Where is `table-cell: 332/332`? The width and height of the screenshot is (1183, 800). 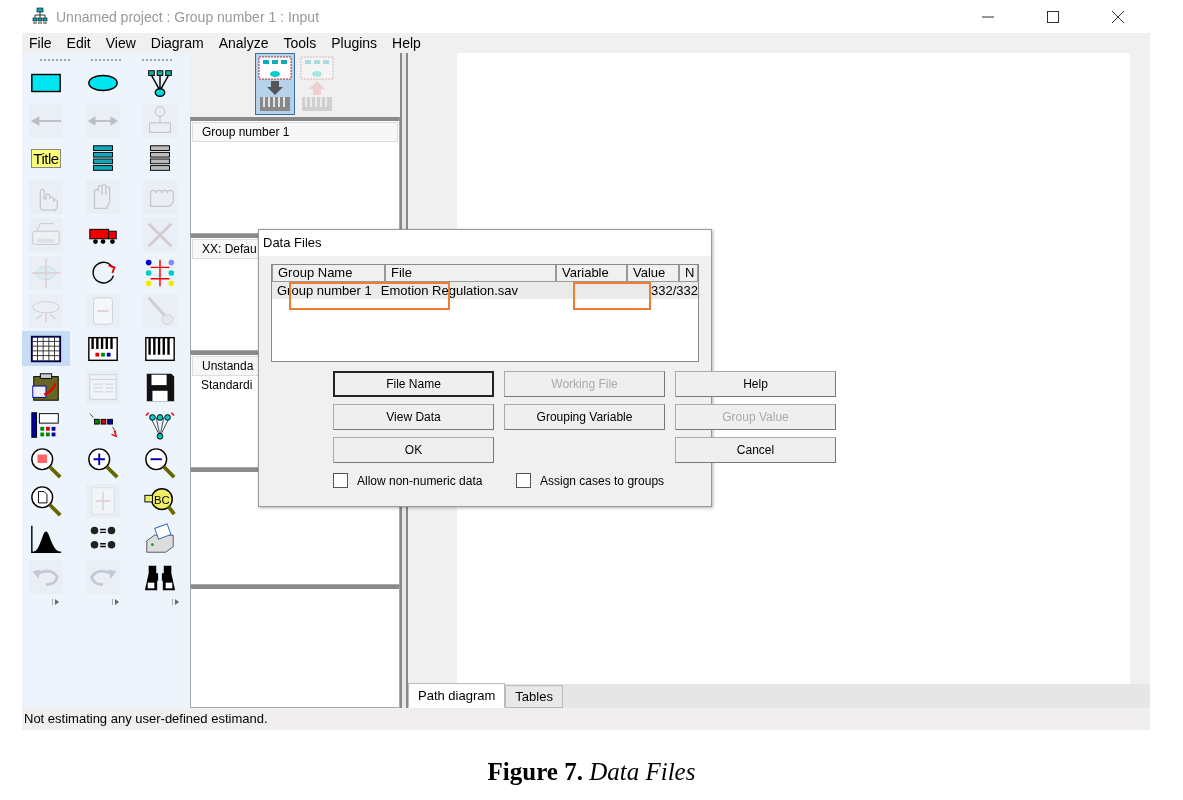 table-cell: 332/332 is located at coordinates (674, 290).